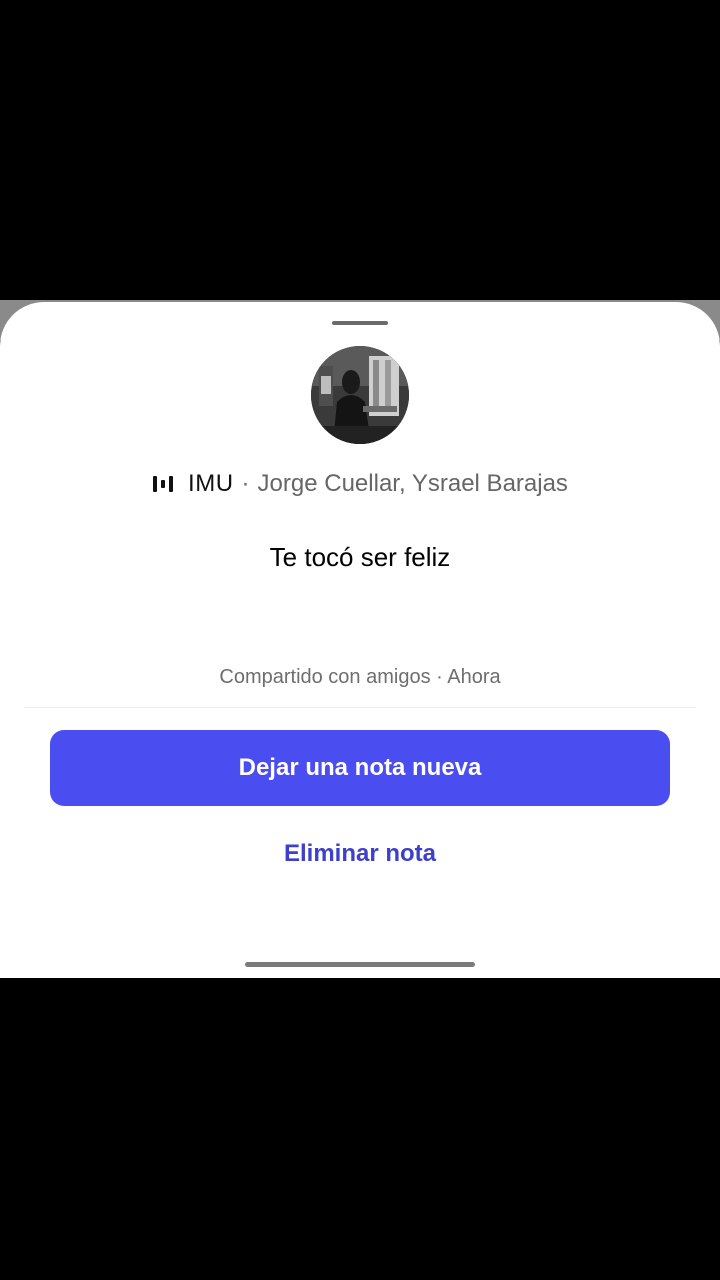 The image size is (720, 1280). What do you see at coordinates (360, 557) in the screenshot?
I see `note-text: Te tocó ser feliz` at bounding box center [360, 557].